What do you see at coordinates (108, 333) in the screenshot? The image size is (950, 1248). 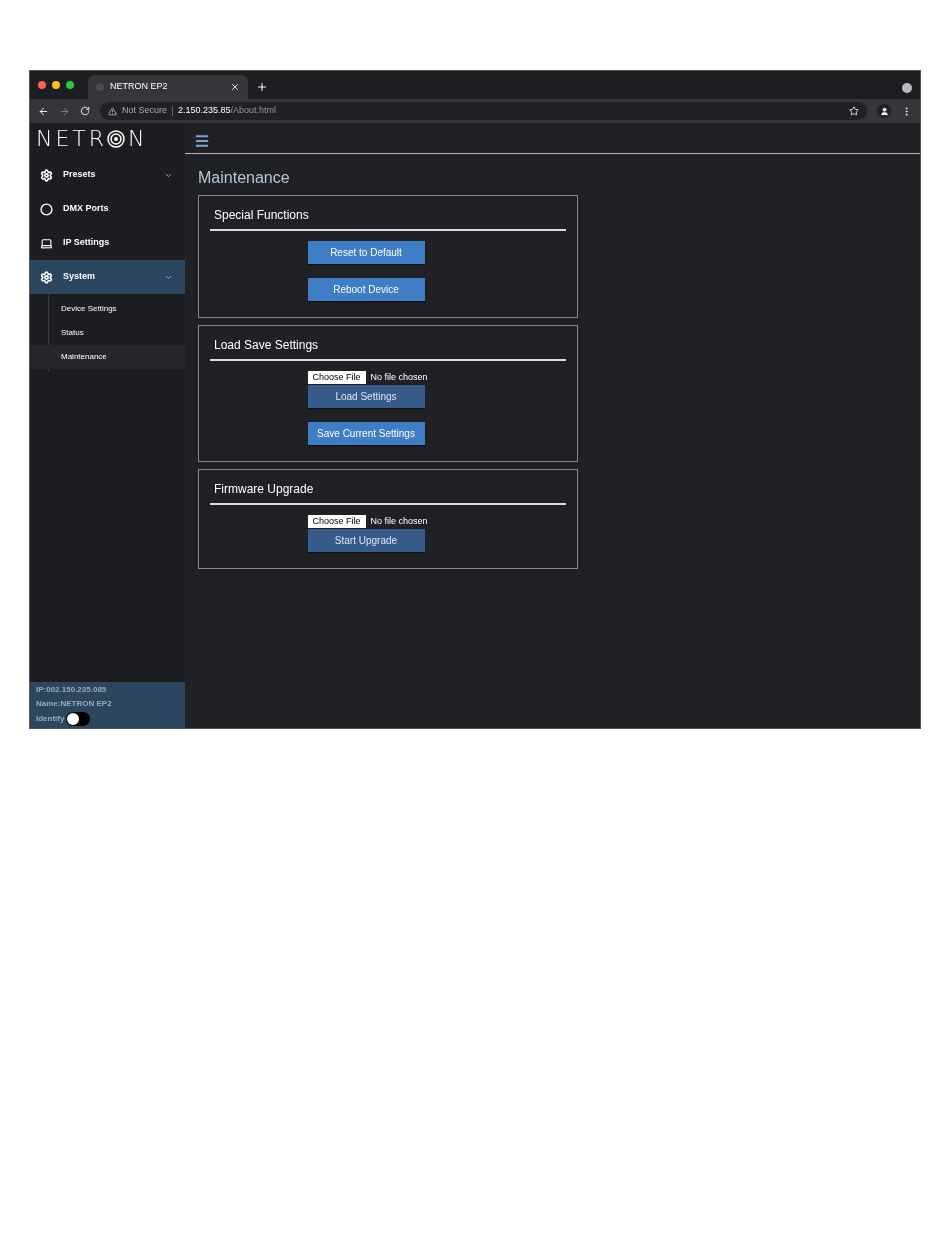 I see `submenu-item: Status` at bounding box center [108, 333].